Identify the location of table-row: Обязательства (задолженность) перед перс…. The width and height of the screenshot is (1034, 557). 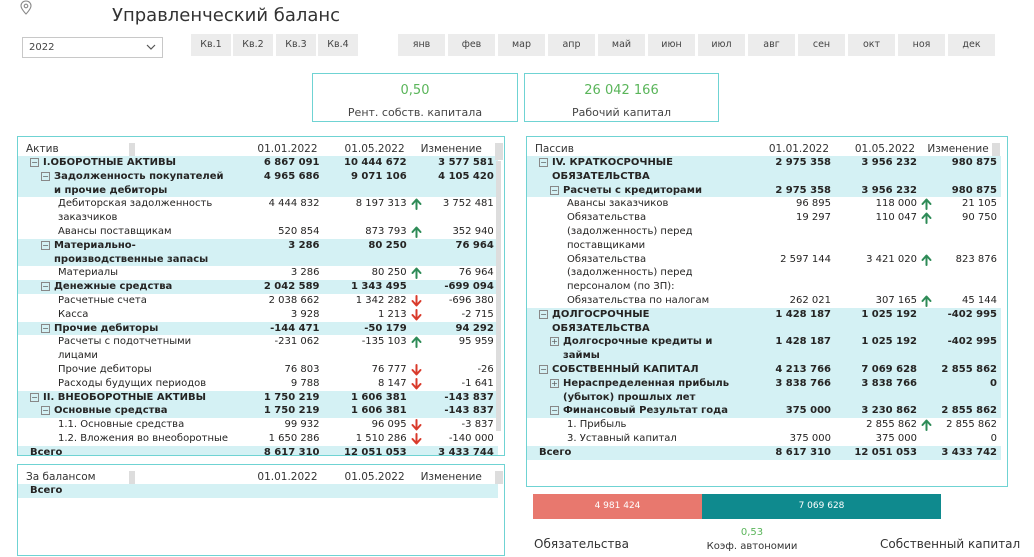
(767, 273).